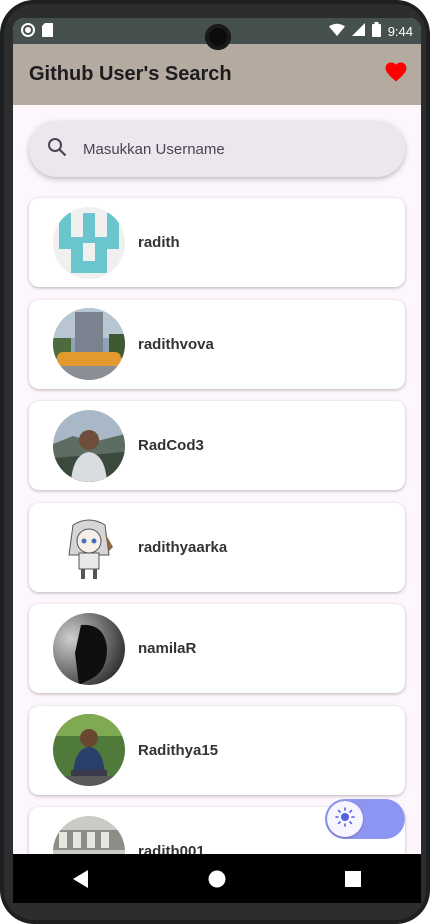 The image size is (430, 924). I want to click on status-time: 9:44, so click(400, 31).